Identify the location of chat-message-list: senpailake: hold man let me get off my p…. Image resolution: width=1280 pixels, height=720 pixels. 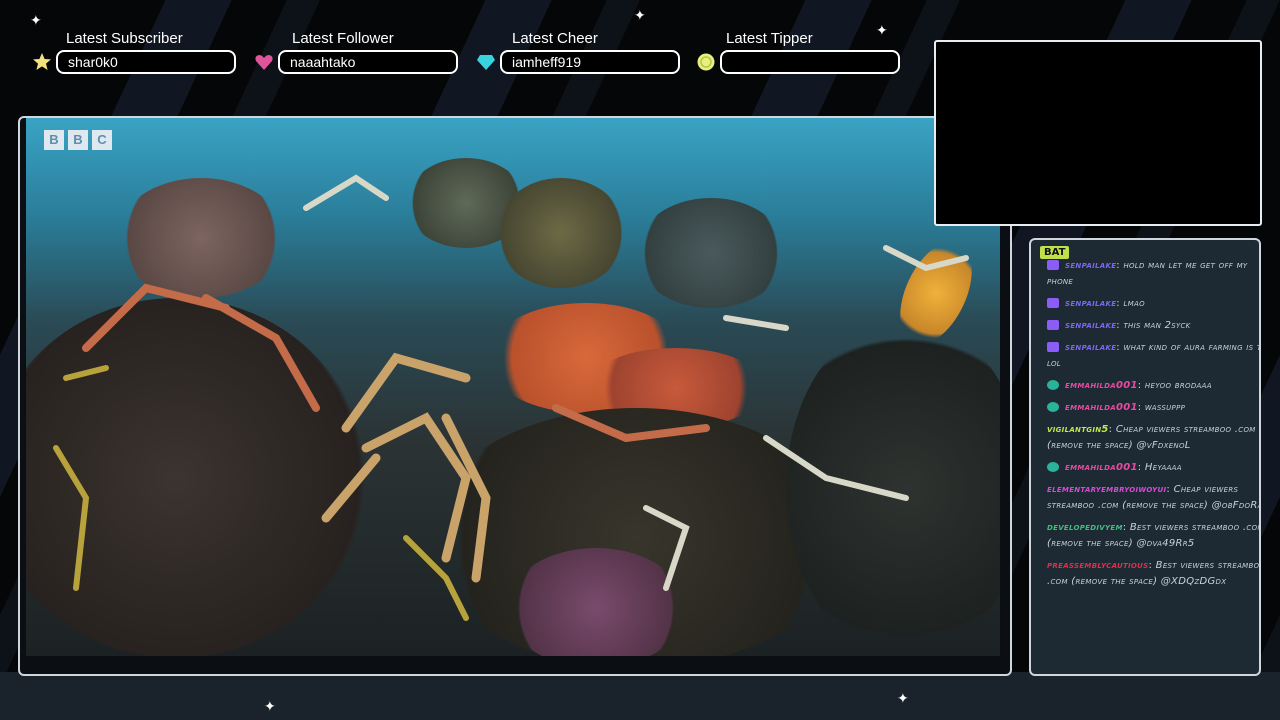
(1153, 418).